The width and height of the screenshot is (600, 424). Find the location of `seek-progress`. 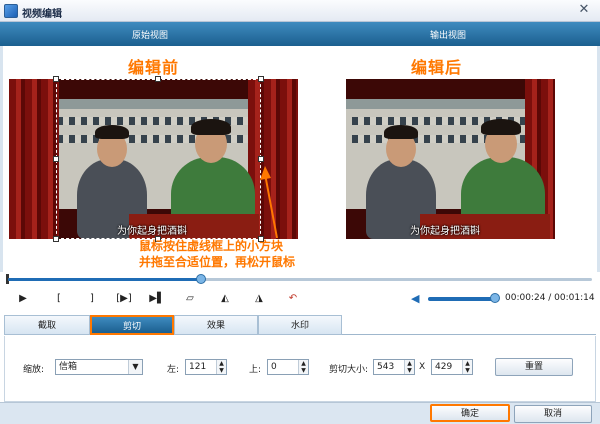

seek-progress is located at coordinates (104, 279).